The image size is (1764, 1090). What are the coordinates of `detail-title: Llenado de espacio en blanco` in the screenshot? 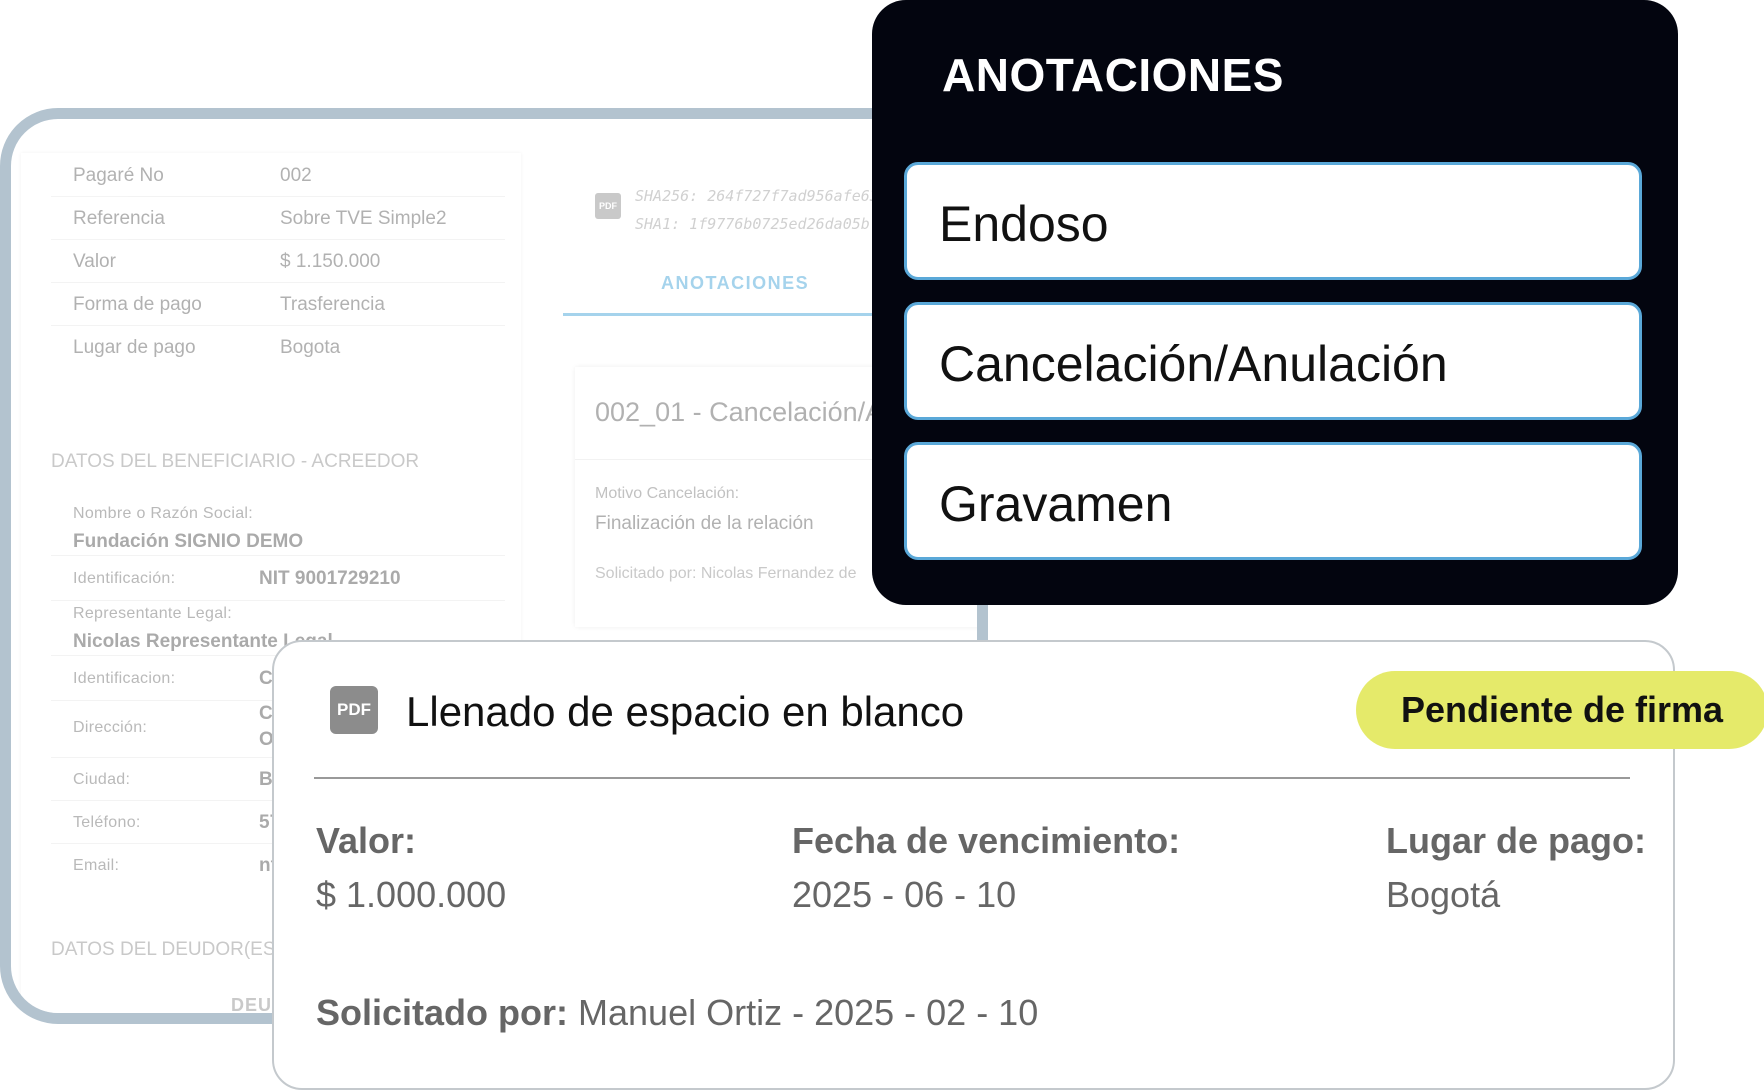 It's located at (685, 711).